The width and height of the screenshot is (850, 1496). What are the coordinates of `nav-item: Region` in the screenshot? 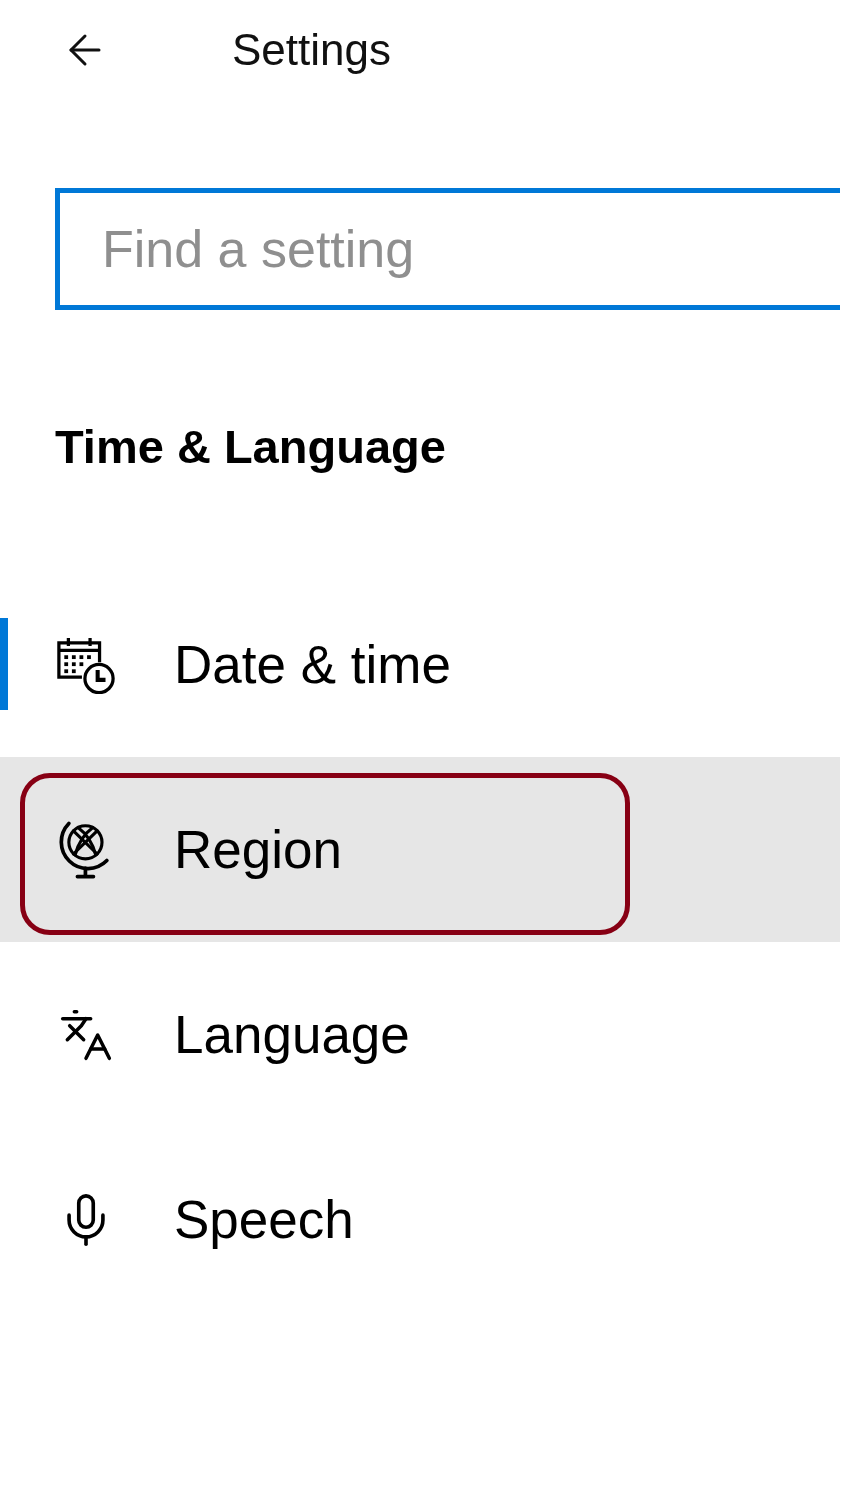 It's located at (420, 849).